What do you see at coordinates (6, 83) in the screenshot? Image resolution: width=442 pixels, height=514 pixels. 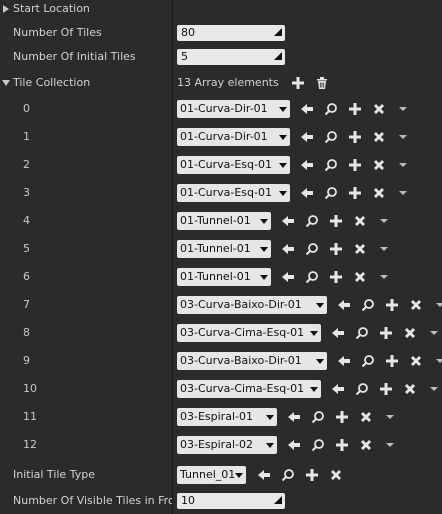 I see `collapse-arrow-icon` at bounding box center [6, 83].